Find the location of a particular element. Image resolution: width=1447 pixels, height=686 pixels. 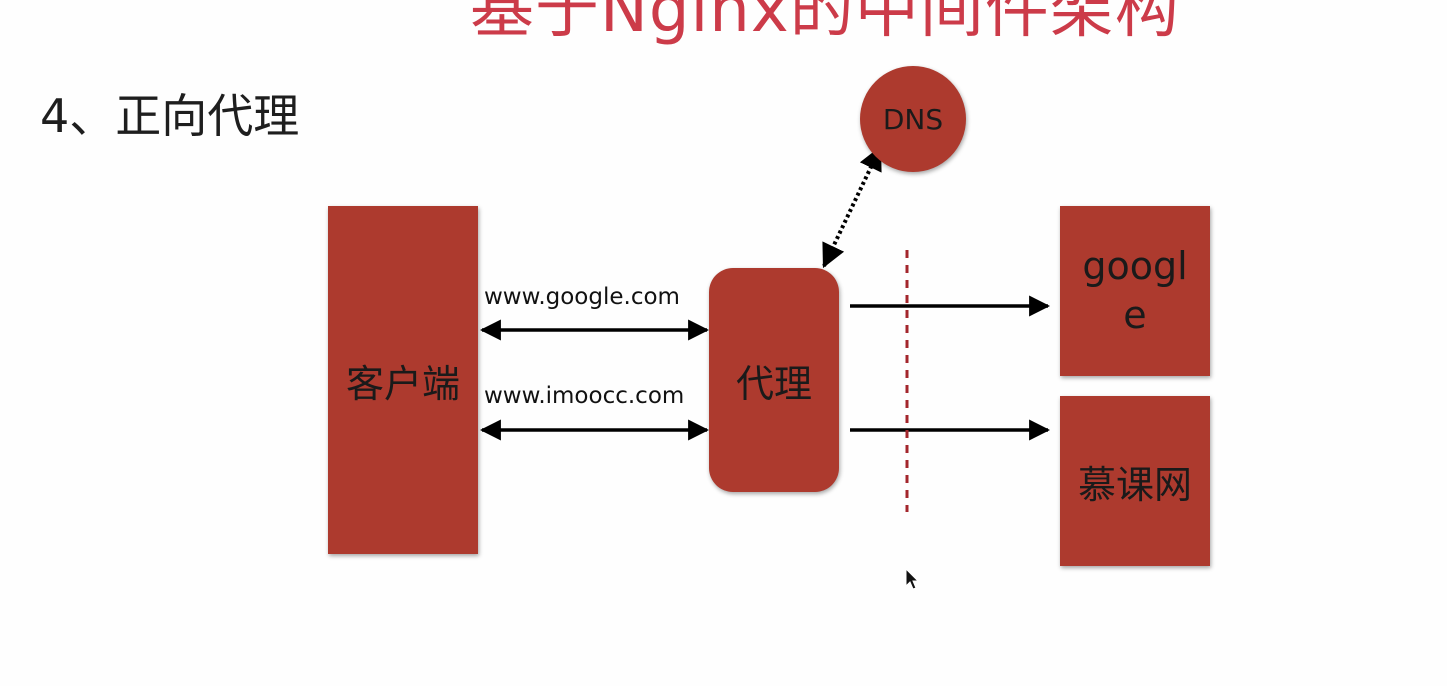

client-node: 客户端 is located at coordinates (403, 380).